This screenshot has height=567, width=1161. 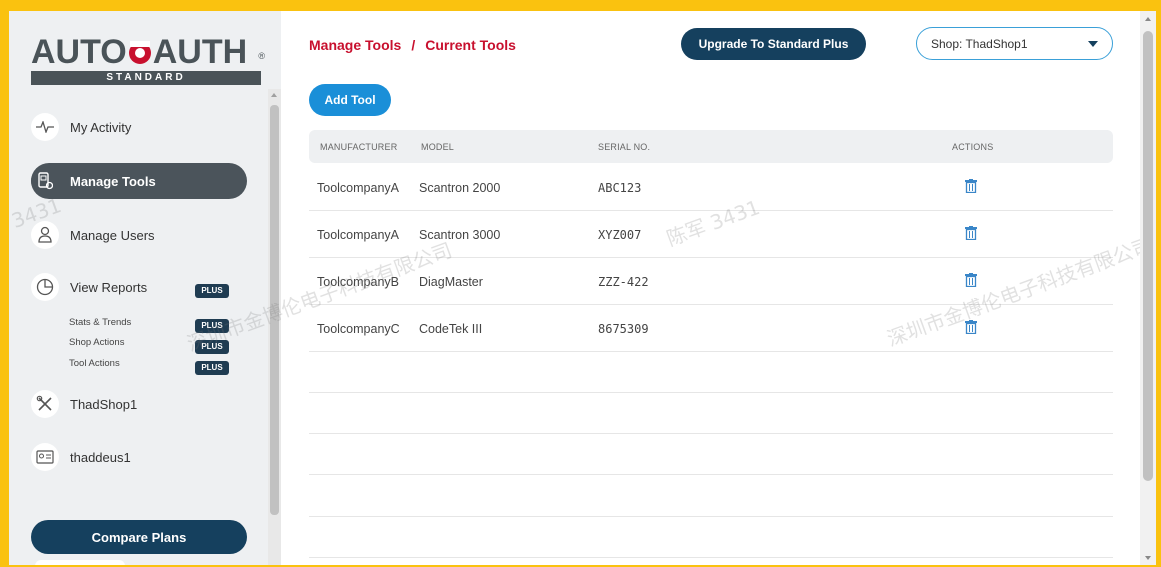 I want to click on tools-icon, so click(x=45, y=181).